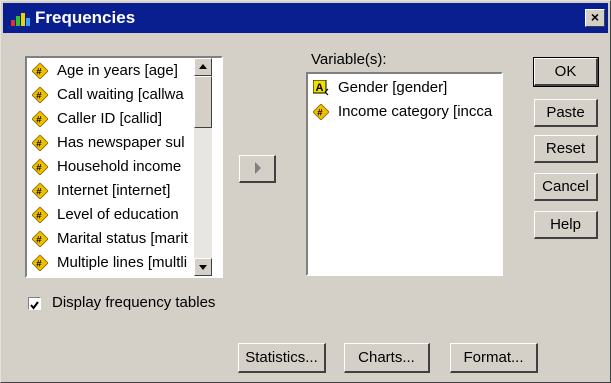 The width and height of the screenshot is (611, 383). I want to click on list-item-label: Internet [internet], so click(114, 190).